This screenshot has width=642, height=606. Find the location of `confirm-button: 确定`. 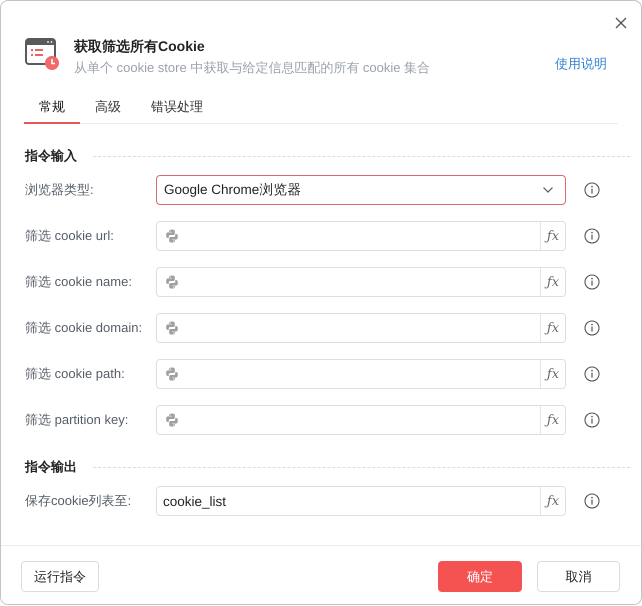

confirm-button: 确定 is located at coordinates (480, 576).